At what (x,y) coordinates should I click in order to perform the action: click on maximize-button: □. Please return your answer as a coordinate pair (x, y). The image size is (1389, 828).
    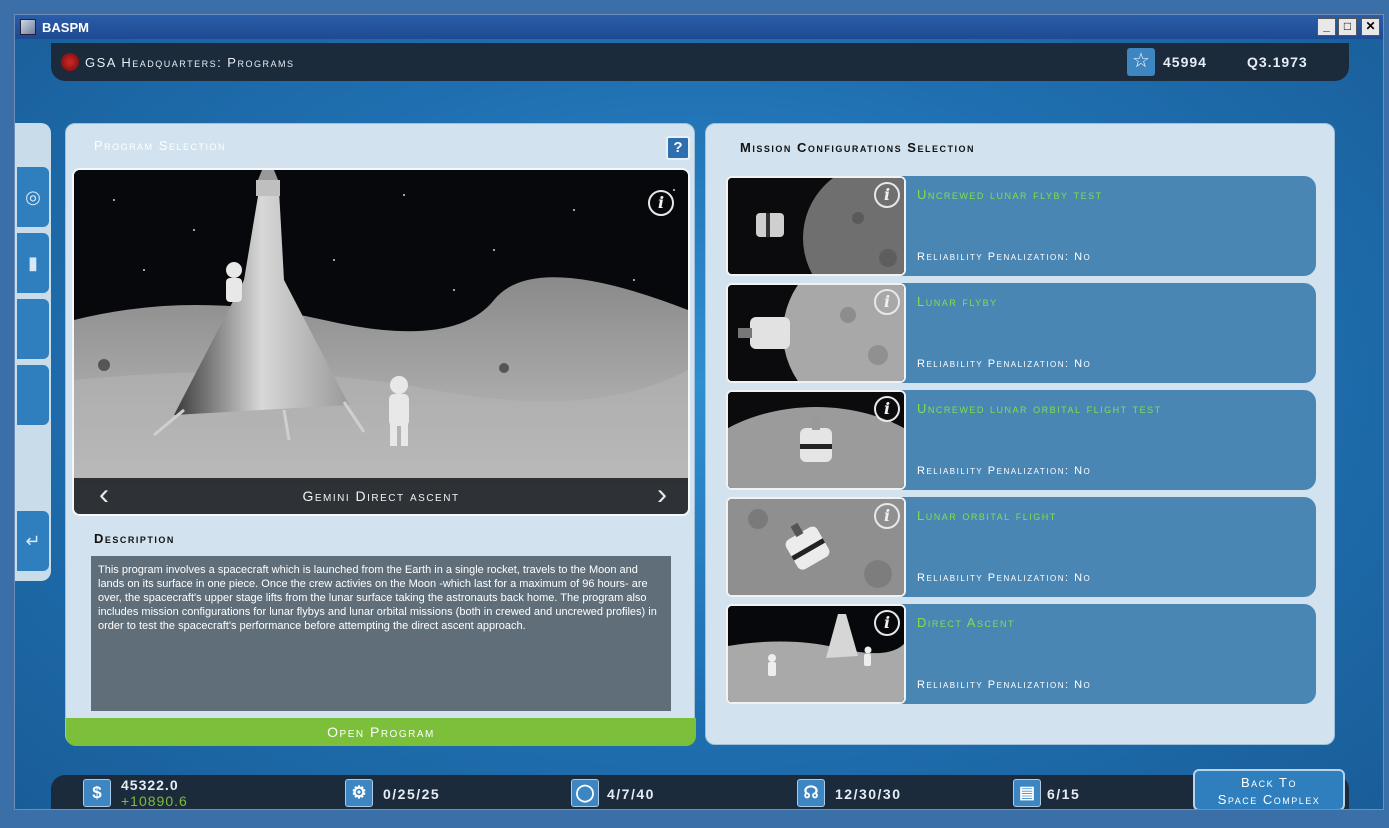
    Looking at the image, I should click on (1347, 27).